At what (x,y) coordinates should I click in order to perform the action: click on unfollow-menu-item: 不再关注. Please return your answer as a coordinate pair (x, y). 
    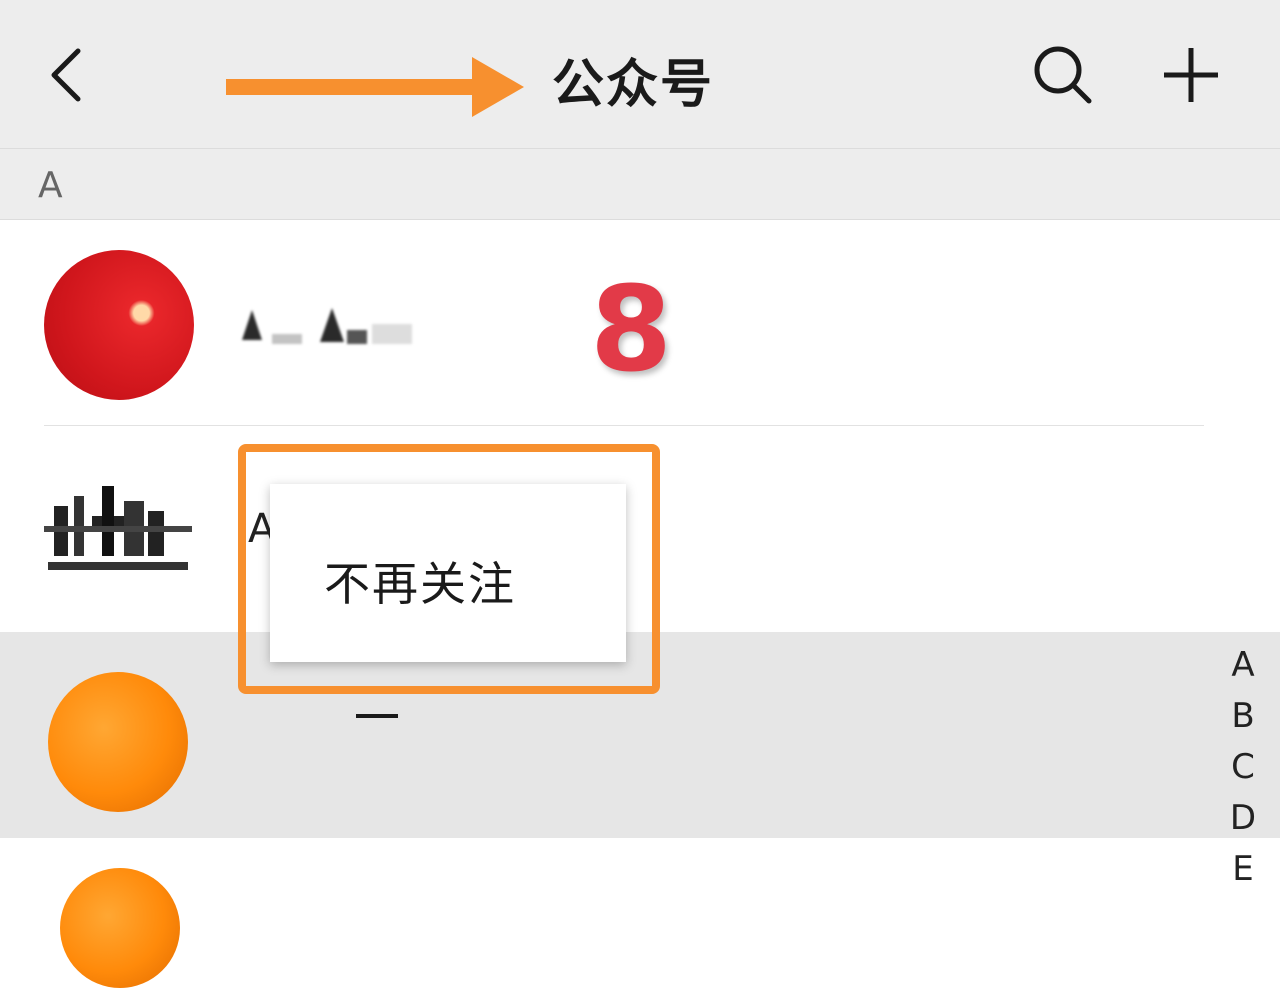
    Looking at the image, I should click on (420, 581).